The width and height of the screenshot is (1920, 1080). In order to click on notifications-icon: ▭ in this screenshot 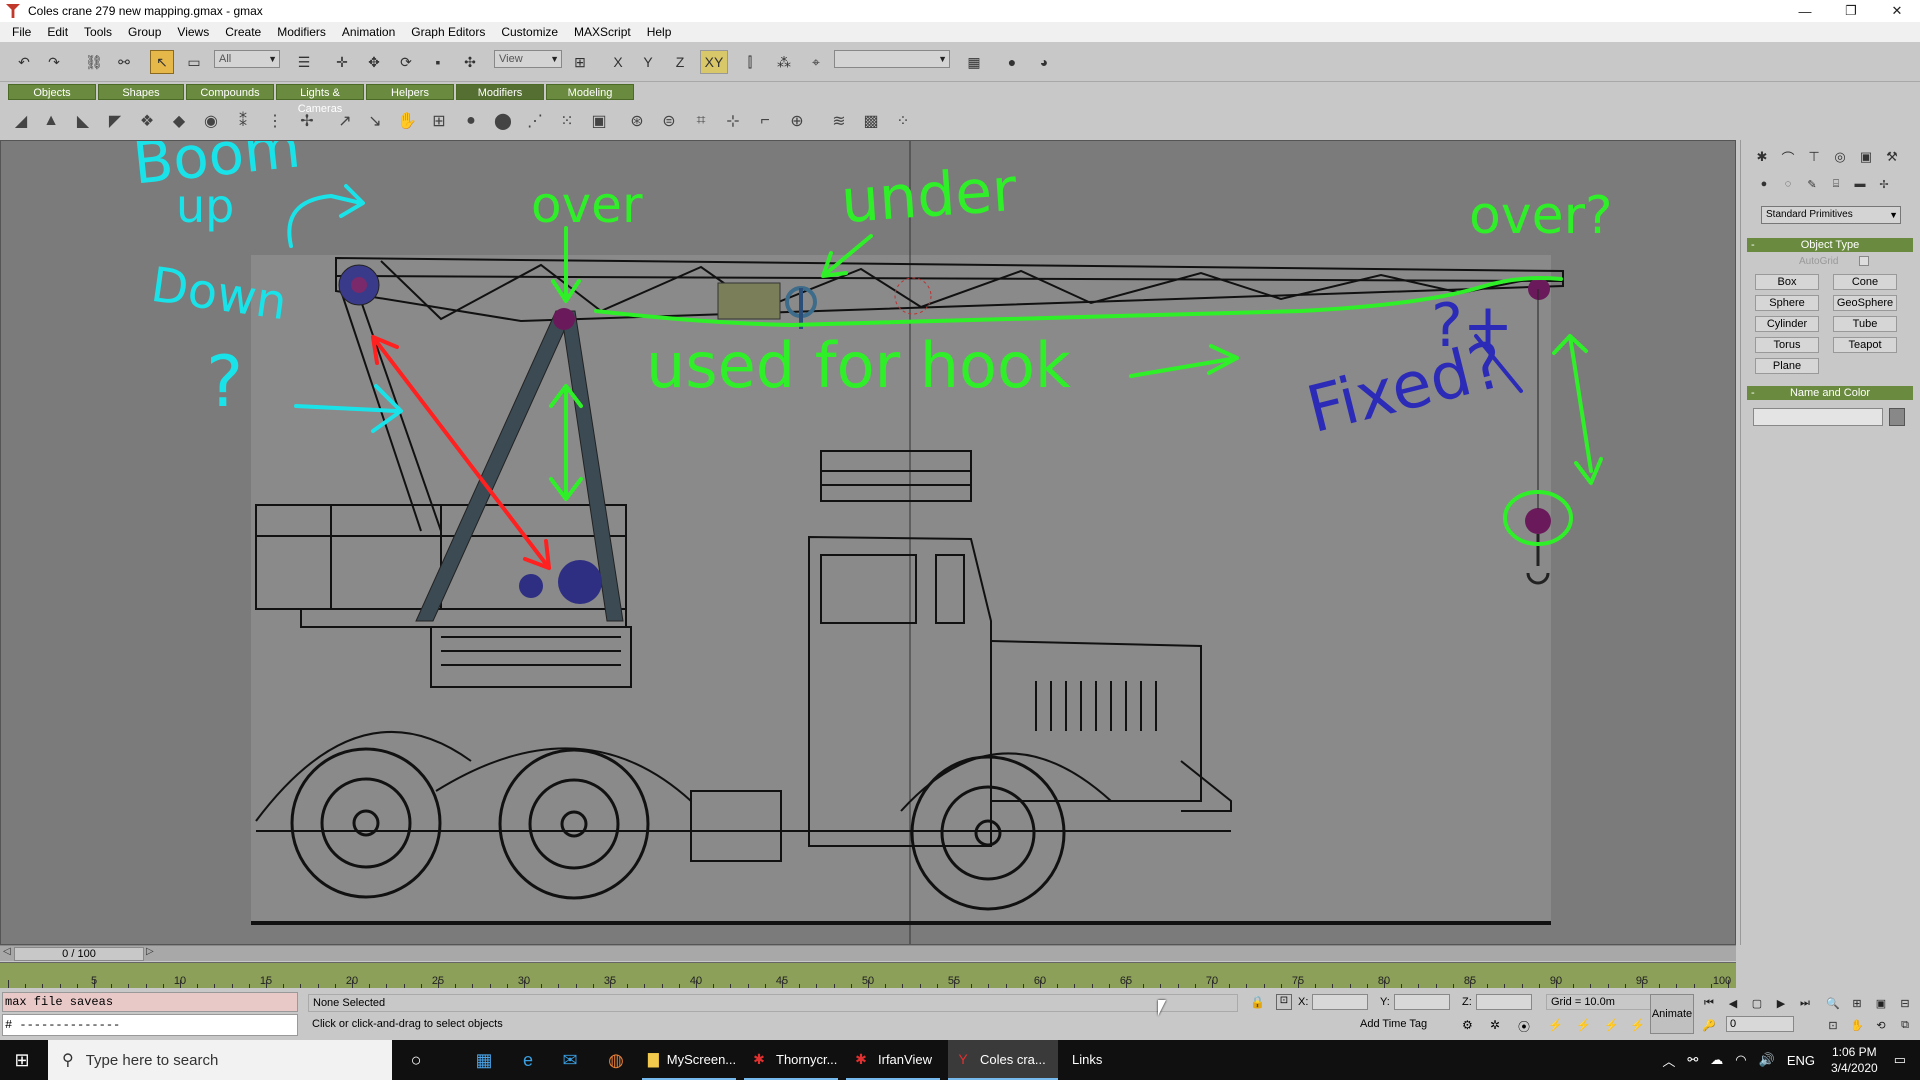, I will do `click(1900, 1060)`.